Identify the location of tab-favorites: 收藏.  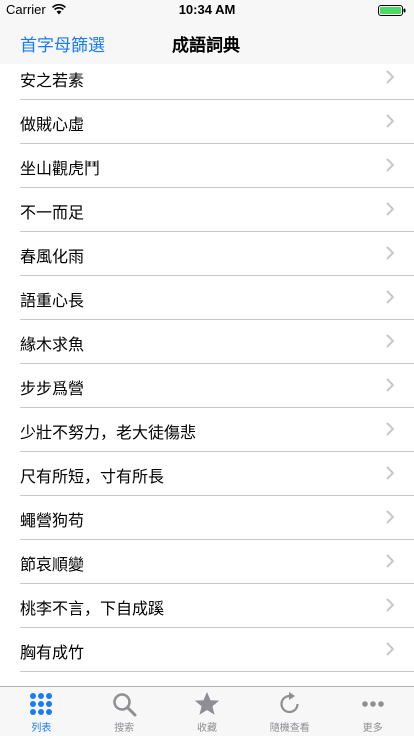
(207, 711).